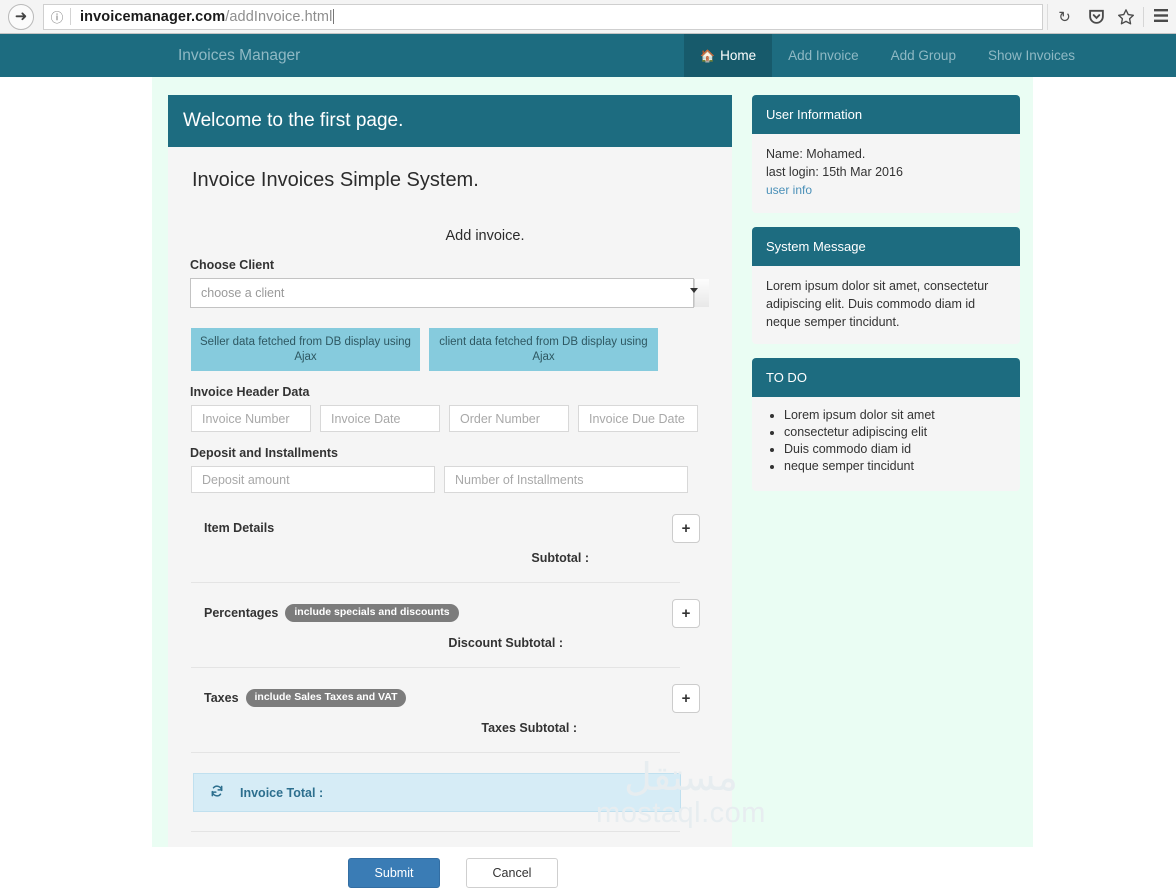 The image size is (1176, 888). Describe the element at coordinates (1064, 16) in the screenshot. I see `reload-icon: ↻` at that location.